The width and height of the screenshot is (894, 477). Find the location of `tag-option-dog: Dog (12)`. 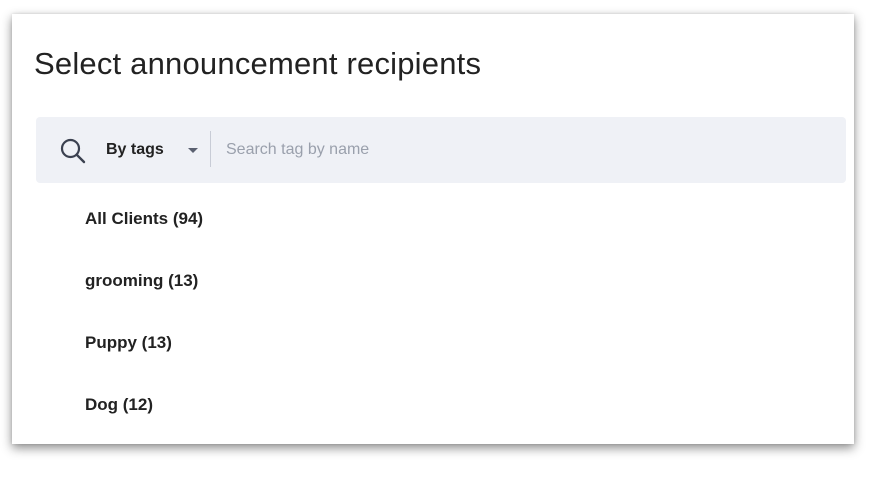

tag-option-dog: Dog (12) is located at coordinates (144, 409).